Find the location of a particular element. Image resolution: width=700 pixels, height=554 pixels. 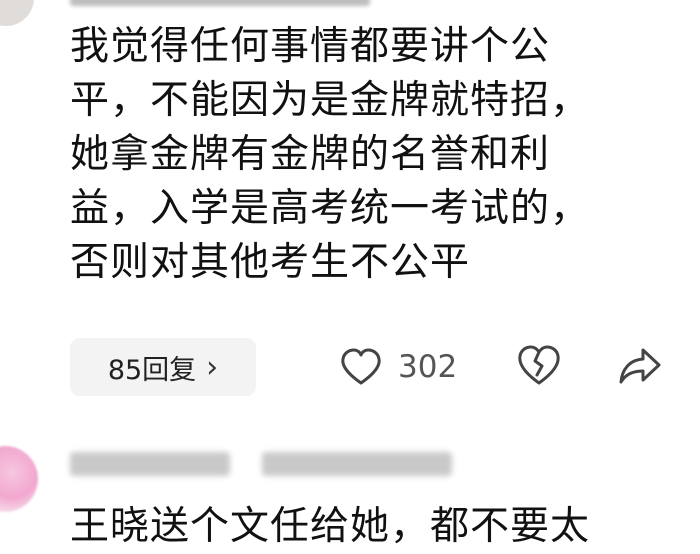

like-count: 302 is located at coordinates (428, 367).